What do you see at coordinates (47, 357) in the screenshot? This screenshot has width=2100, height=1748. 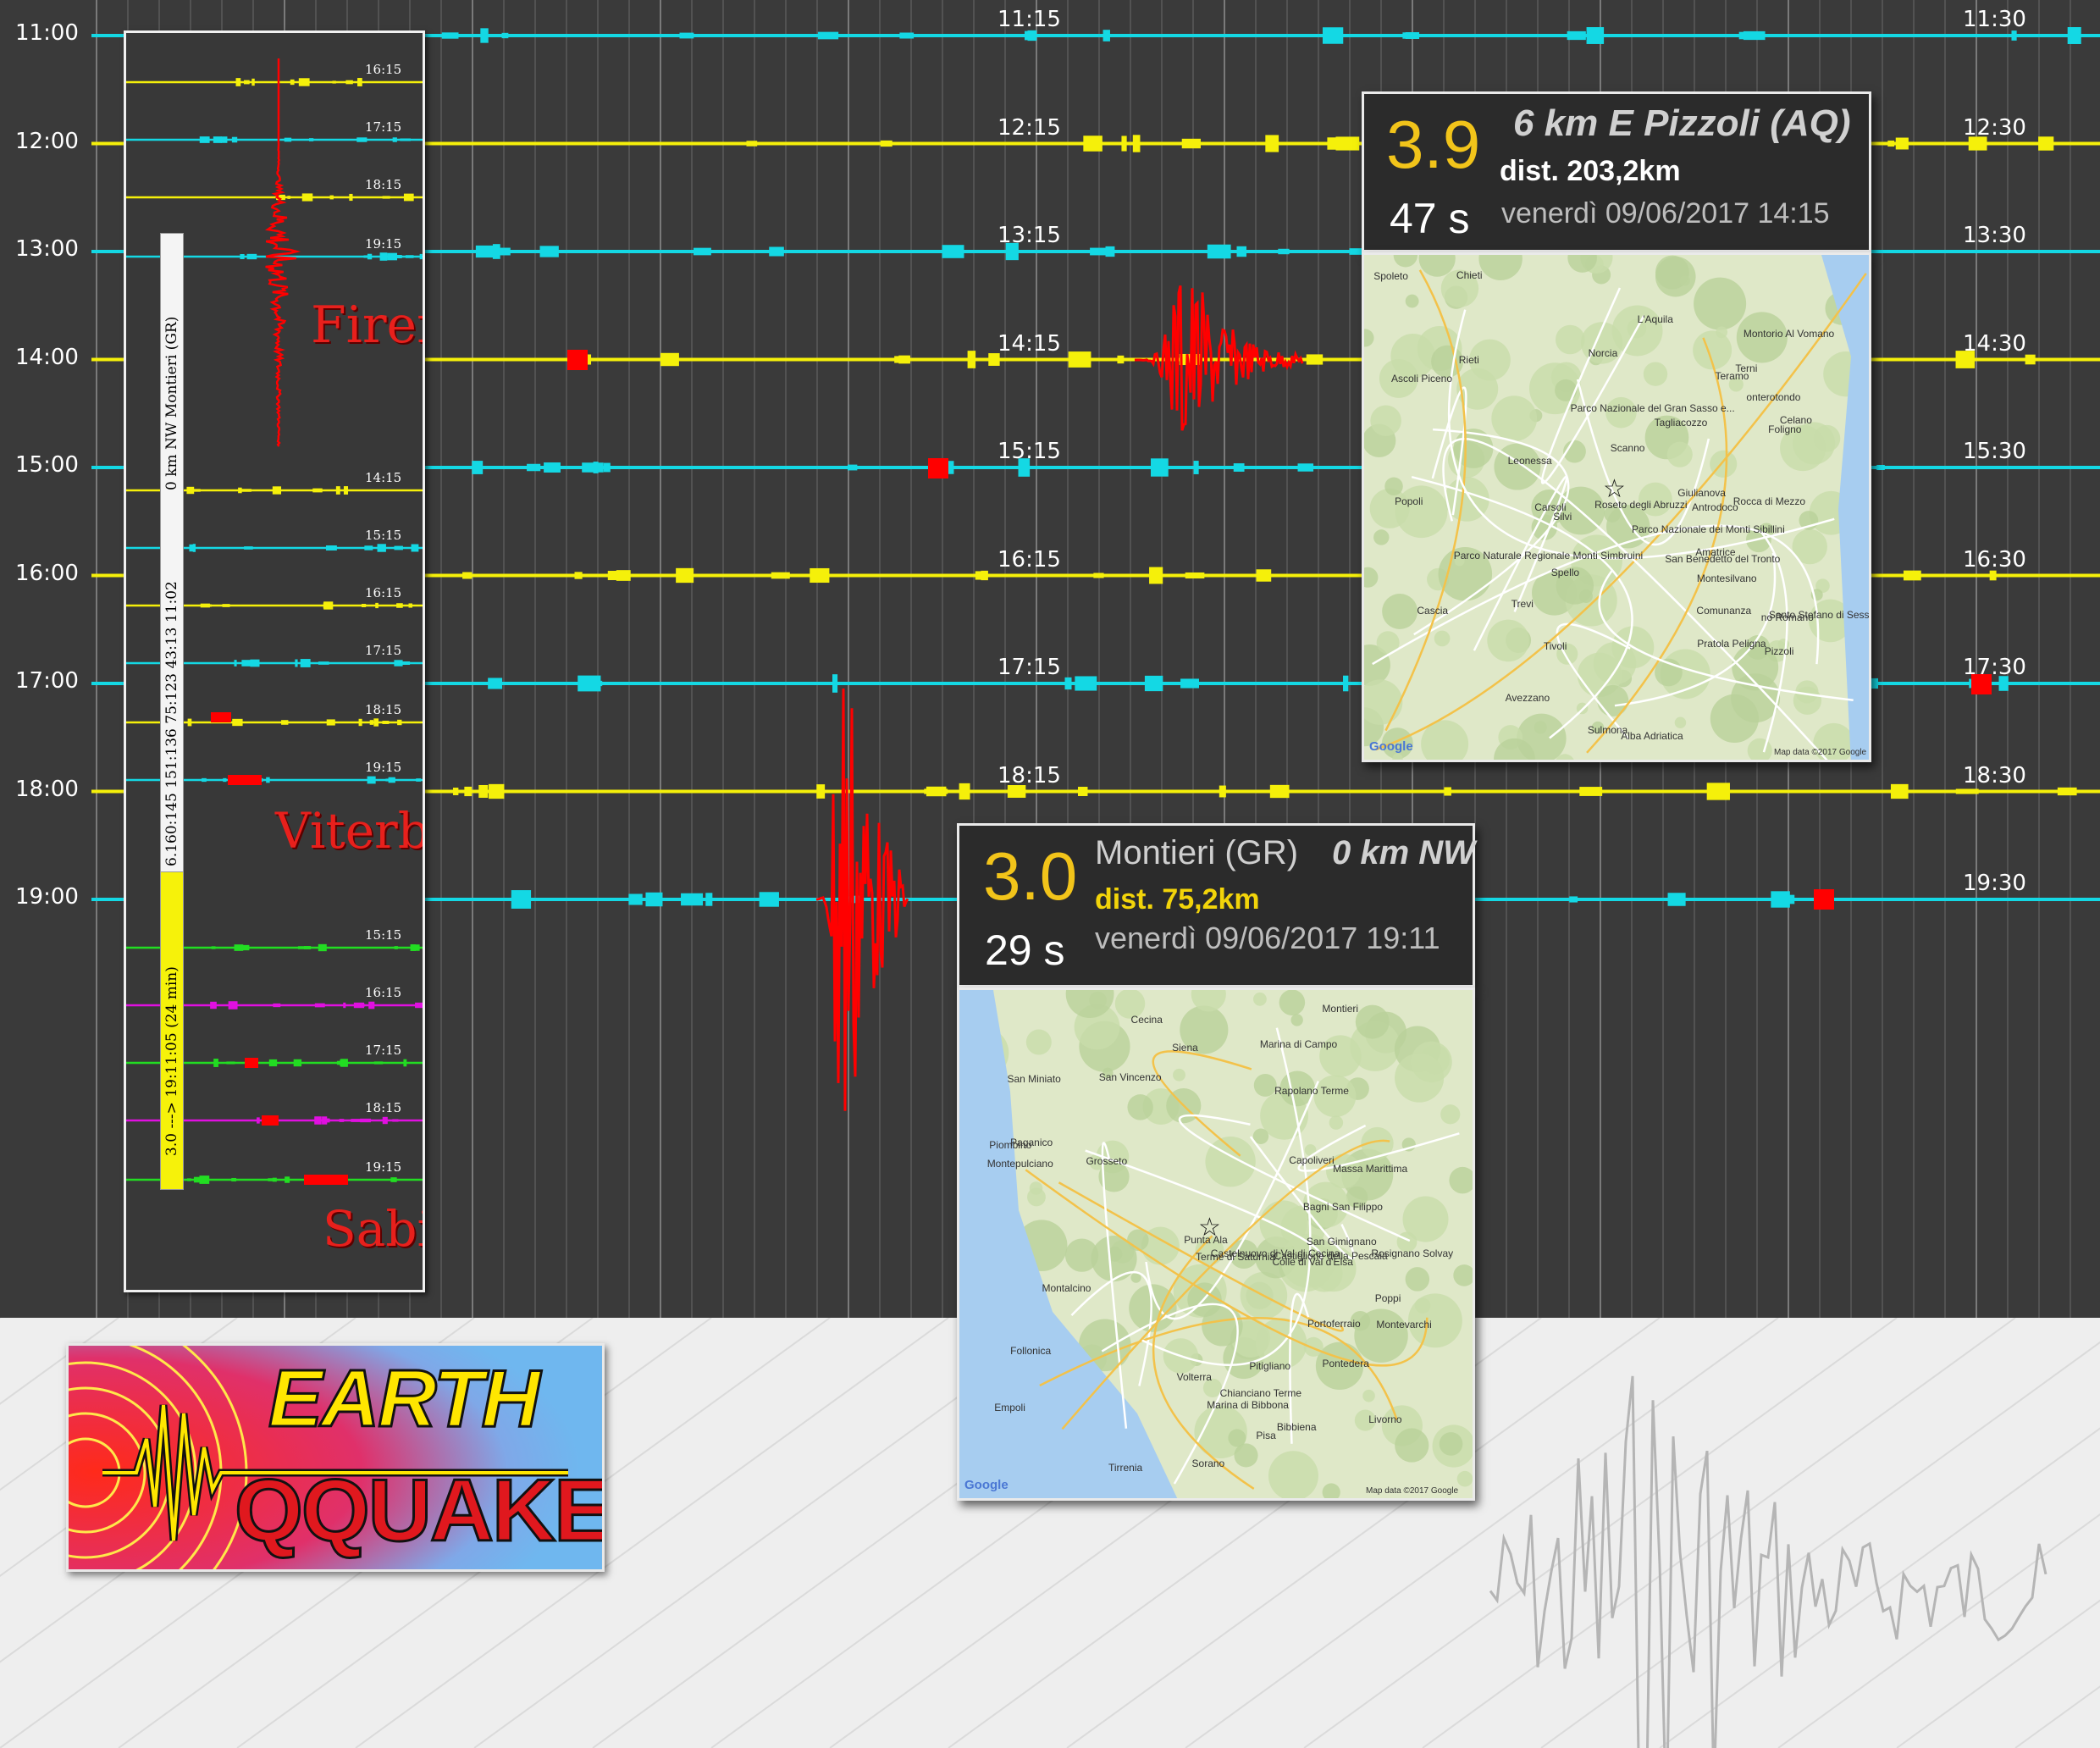 I see `hour-label: 14:00` at bounding box center [47, 357].